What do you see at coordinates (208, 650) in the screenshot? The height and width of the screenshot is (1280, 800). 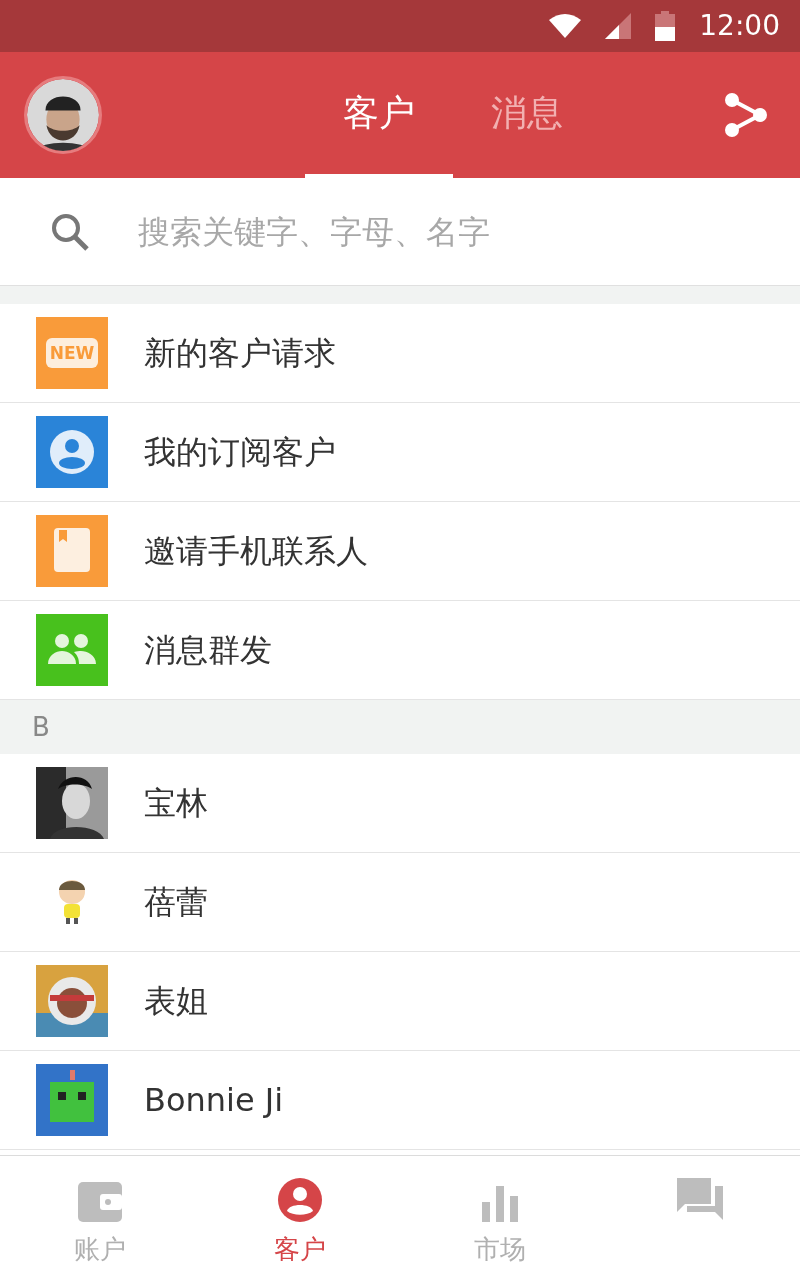 I see `shortcut-label: 消息群发` at bounding box center [208, 650].